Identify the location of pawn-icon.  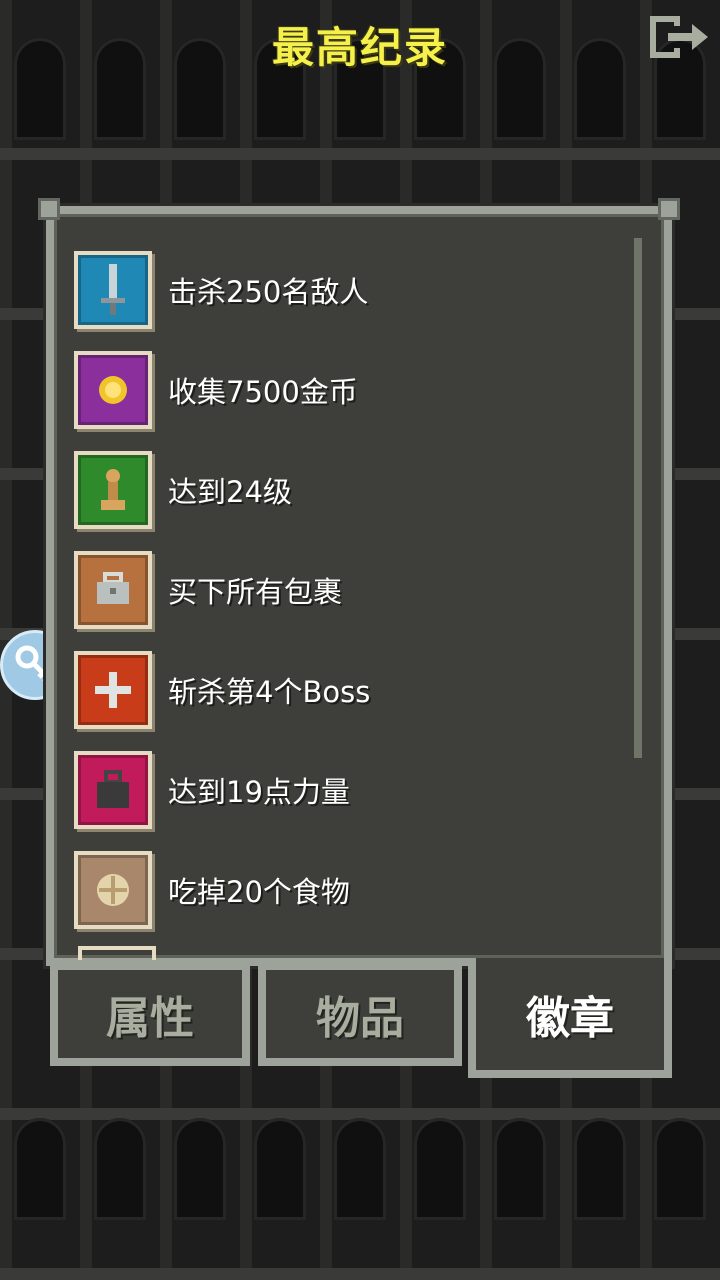
(113, 490).